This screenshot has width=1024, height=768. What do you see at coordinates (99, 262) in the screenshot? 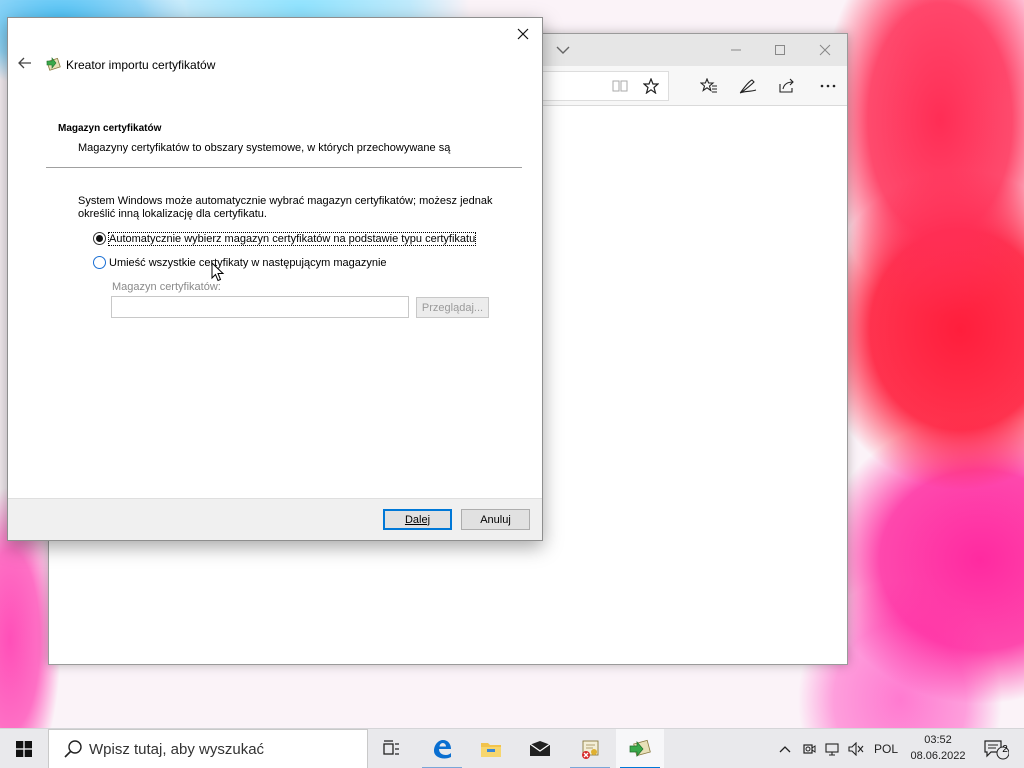
I see `radio-button-unselected` at bounding box center [99, 262].